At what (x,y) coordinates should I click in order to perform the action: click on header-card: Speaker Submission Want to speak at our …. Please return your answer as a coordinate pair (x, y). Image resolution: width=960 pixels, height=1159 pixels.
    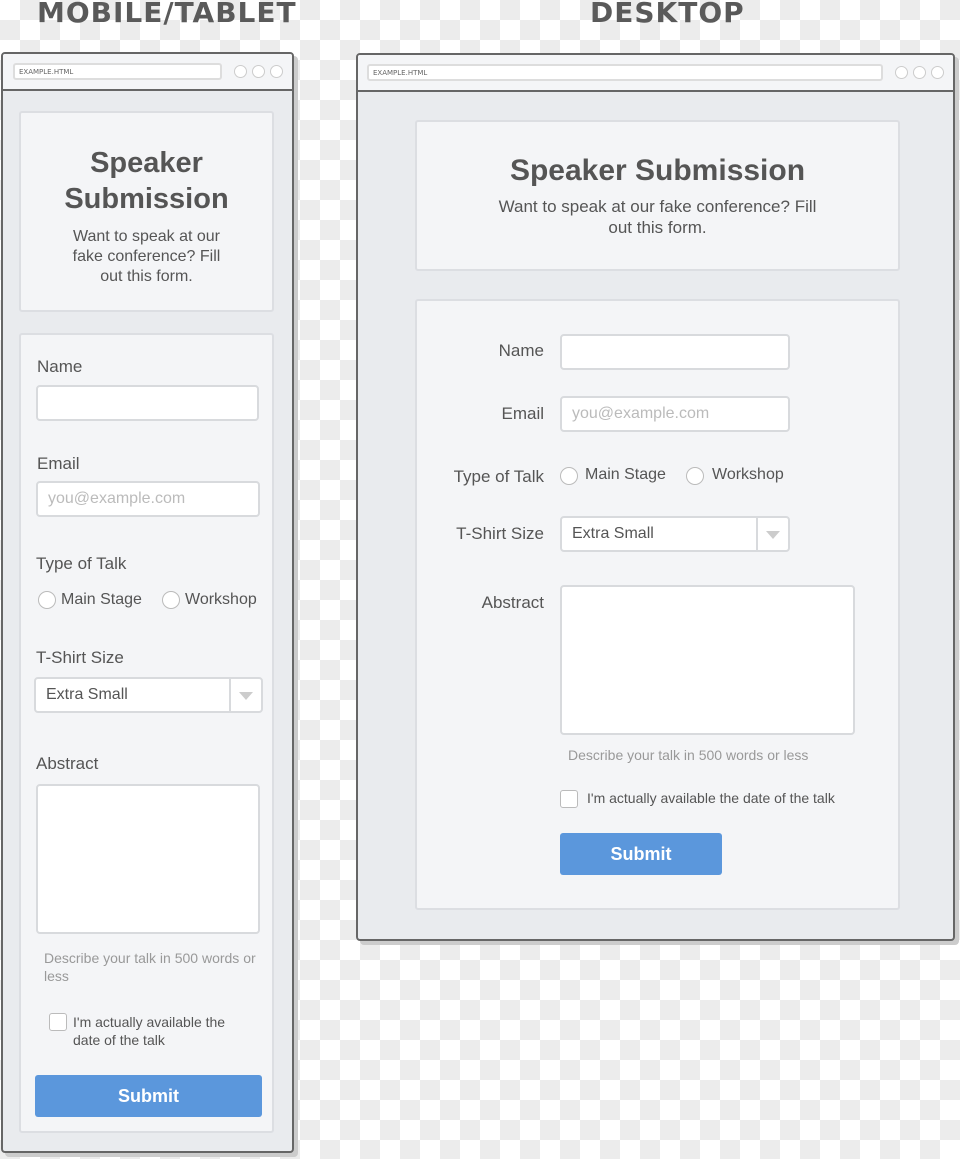
    Looking at the image, I should click on (657, 195).